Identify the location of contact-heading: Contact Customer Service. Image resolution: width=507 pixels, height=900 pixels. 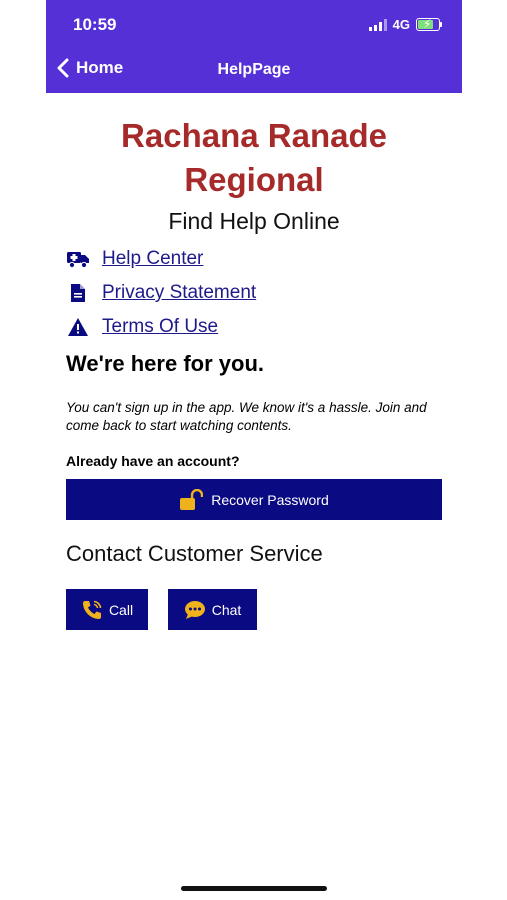
(194, 553).